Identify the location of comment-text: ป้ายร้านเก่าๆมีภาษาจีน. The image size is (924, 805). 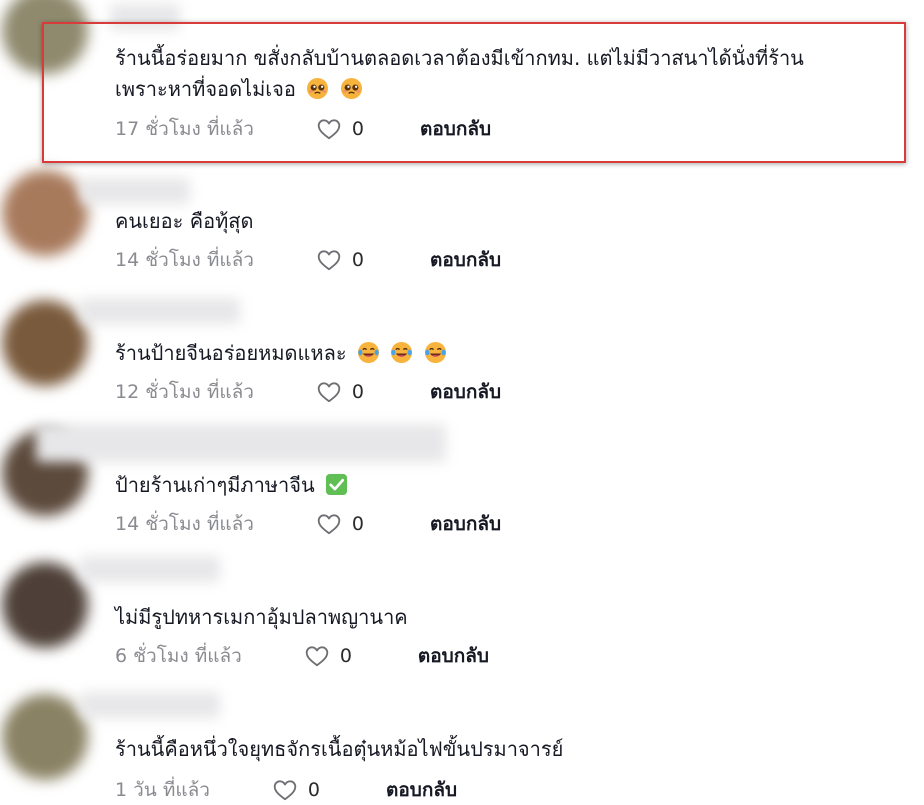
(231, 485).